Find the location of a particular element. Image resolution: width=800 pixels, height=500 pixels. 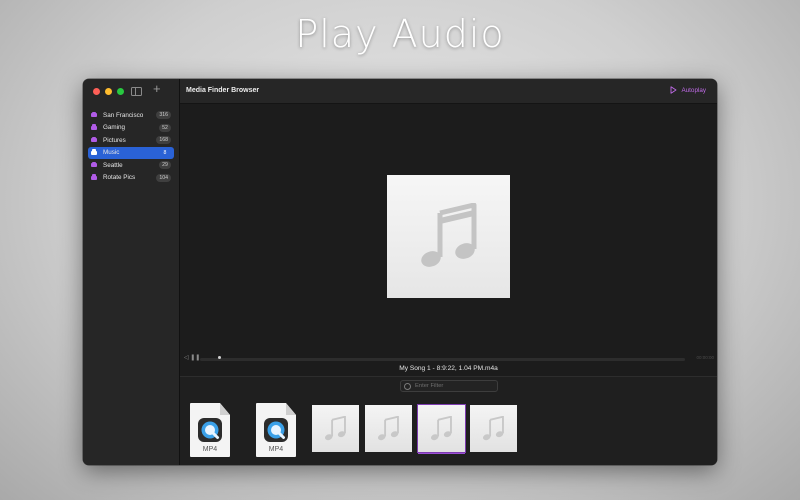

sidebar-item-pictures: Pictures 168 is located at coordinates (131, 140).